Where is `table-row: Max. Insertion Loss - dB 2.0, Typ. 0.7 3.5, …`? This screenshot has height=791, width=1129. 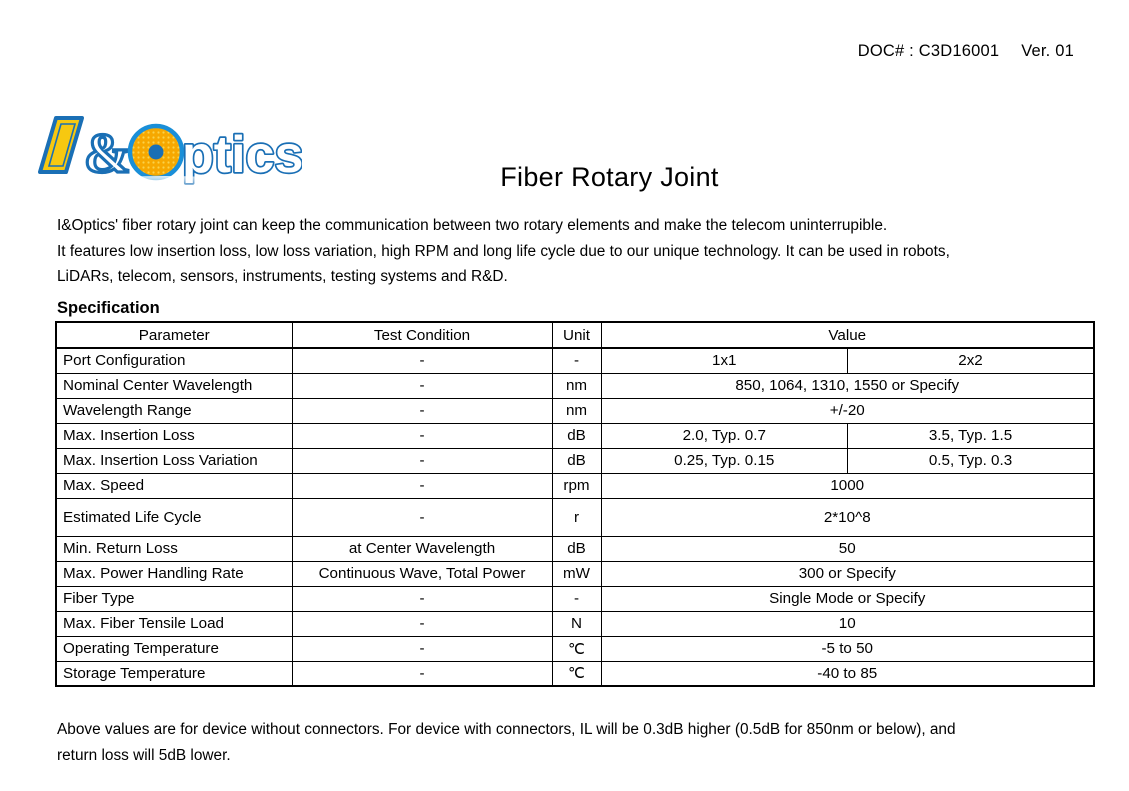
table-row: Max. Insertion Loss - dB 2.0, Typ. 0.7 3.5, … is located at coordinates (575, 435).